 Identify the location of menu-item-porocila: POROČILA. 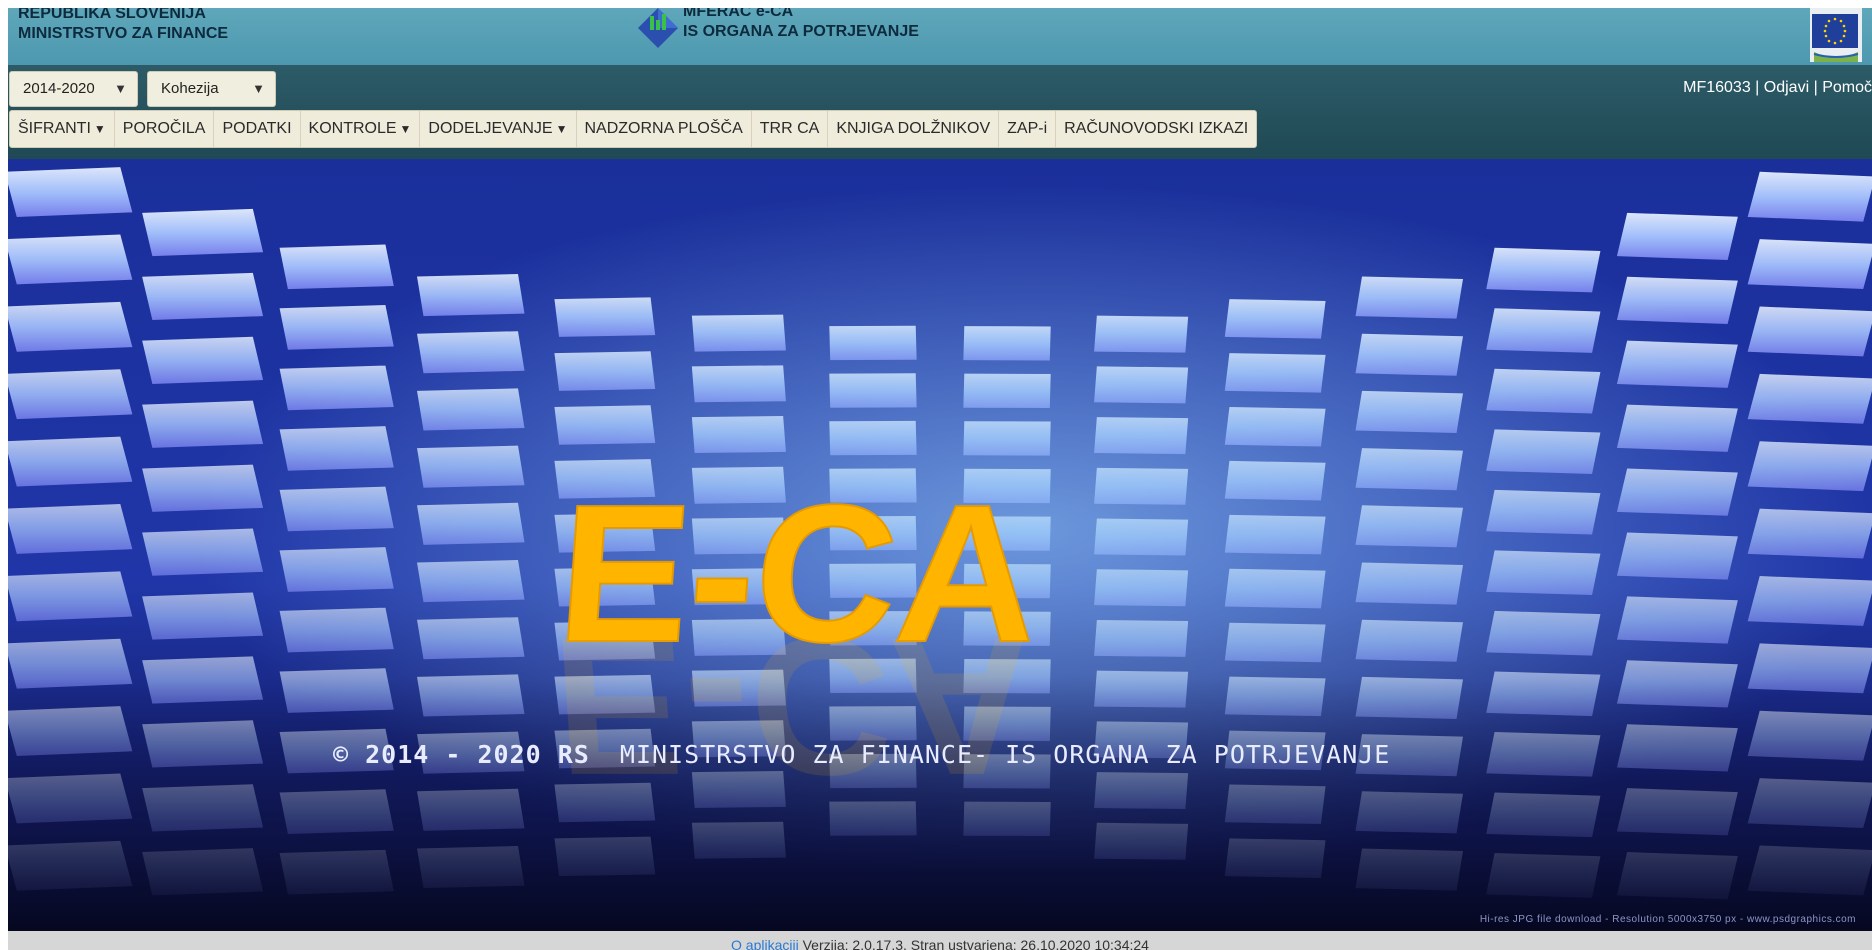
(165, 129).